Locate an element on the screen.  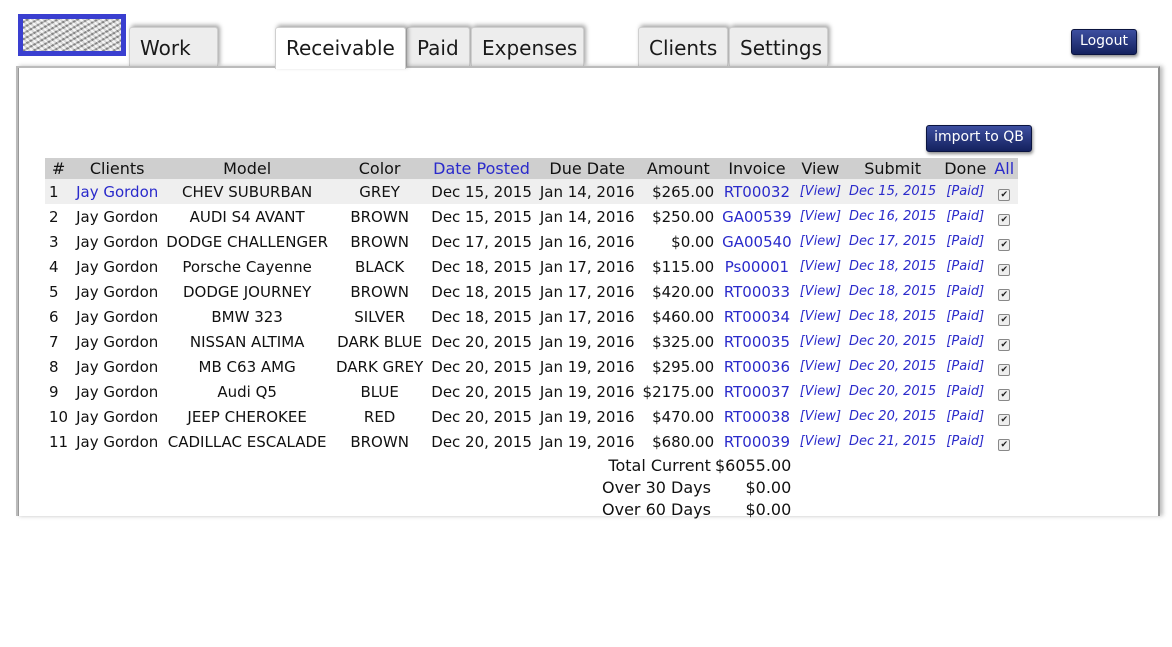
submit-date-link: Dec 16, 2015 is located at coordinates (892, 216).